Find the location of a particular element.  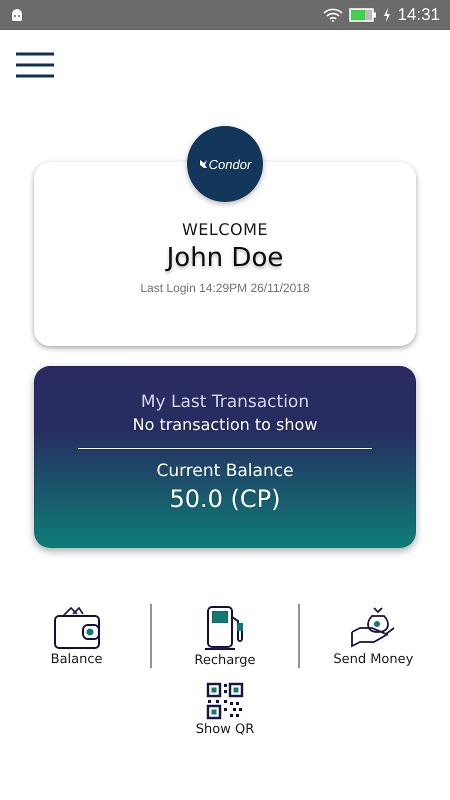

logo-text: Condor is located at coordinates (230, 164).